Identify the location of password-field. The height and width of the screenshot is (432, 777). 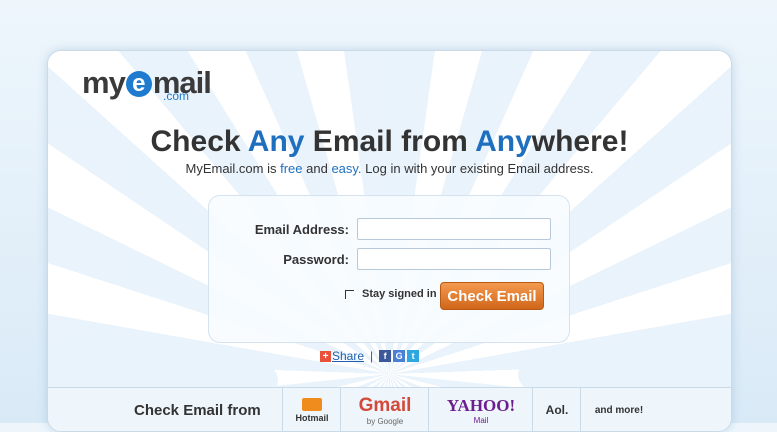
(454, 259).